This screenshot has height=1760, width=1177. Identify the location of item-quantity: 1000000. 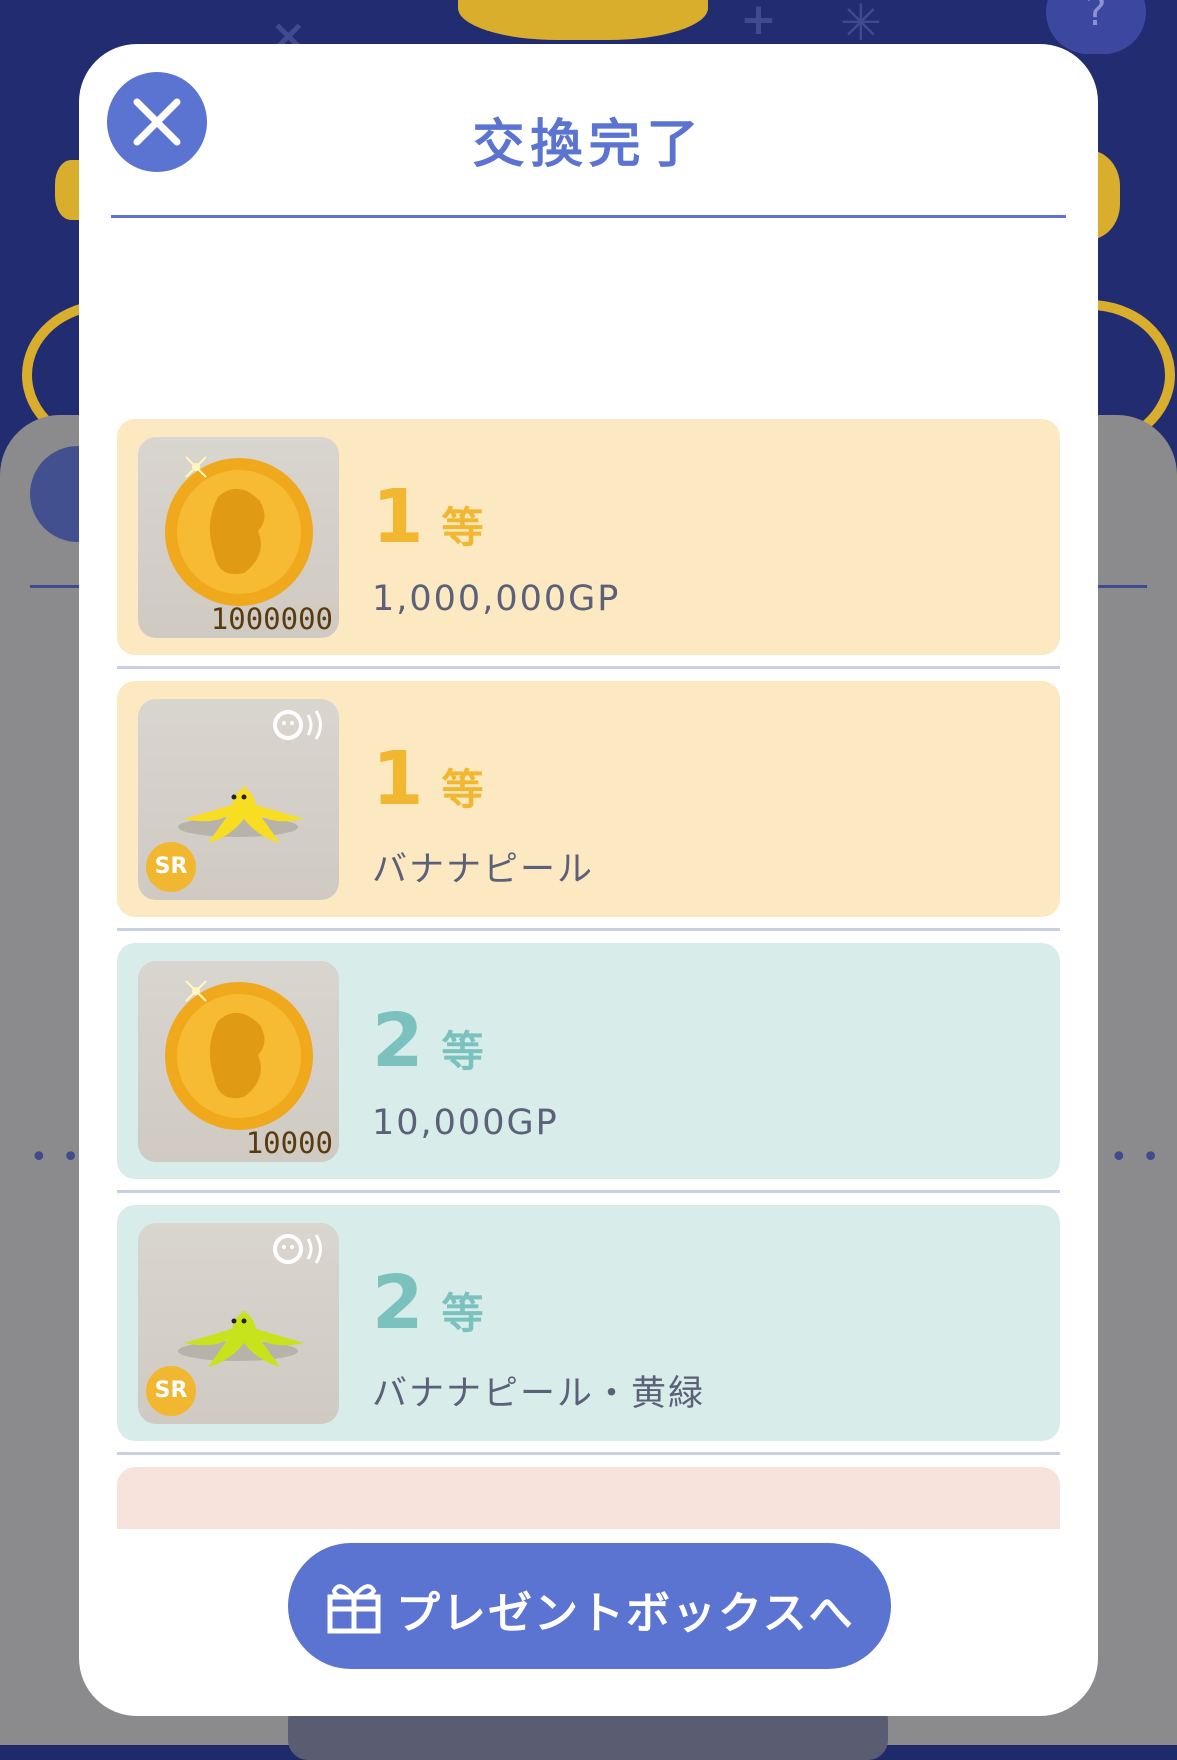
(271, 619).